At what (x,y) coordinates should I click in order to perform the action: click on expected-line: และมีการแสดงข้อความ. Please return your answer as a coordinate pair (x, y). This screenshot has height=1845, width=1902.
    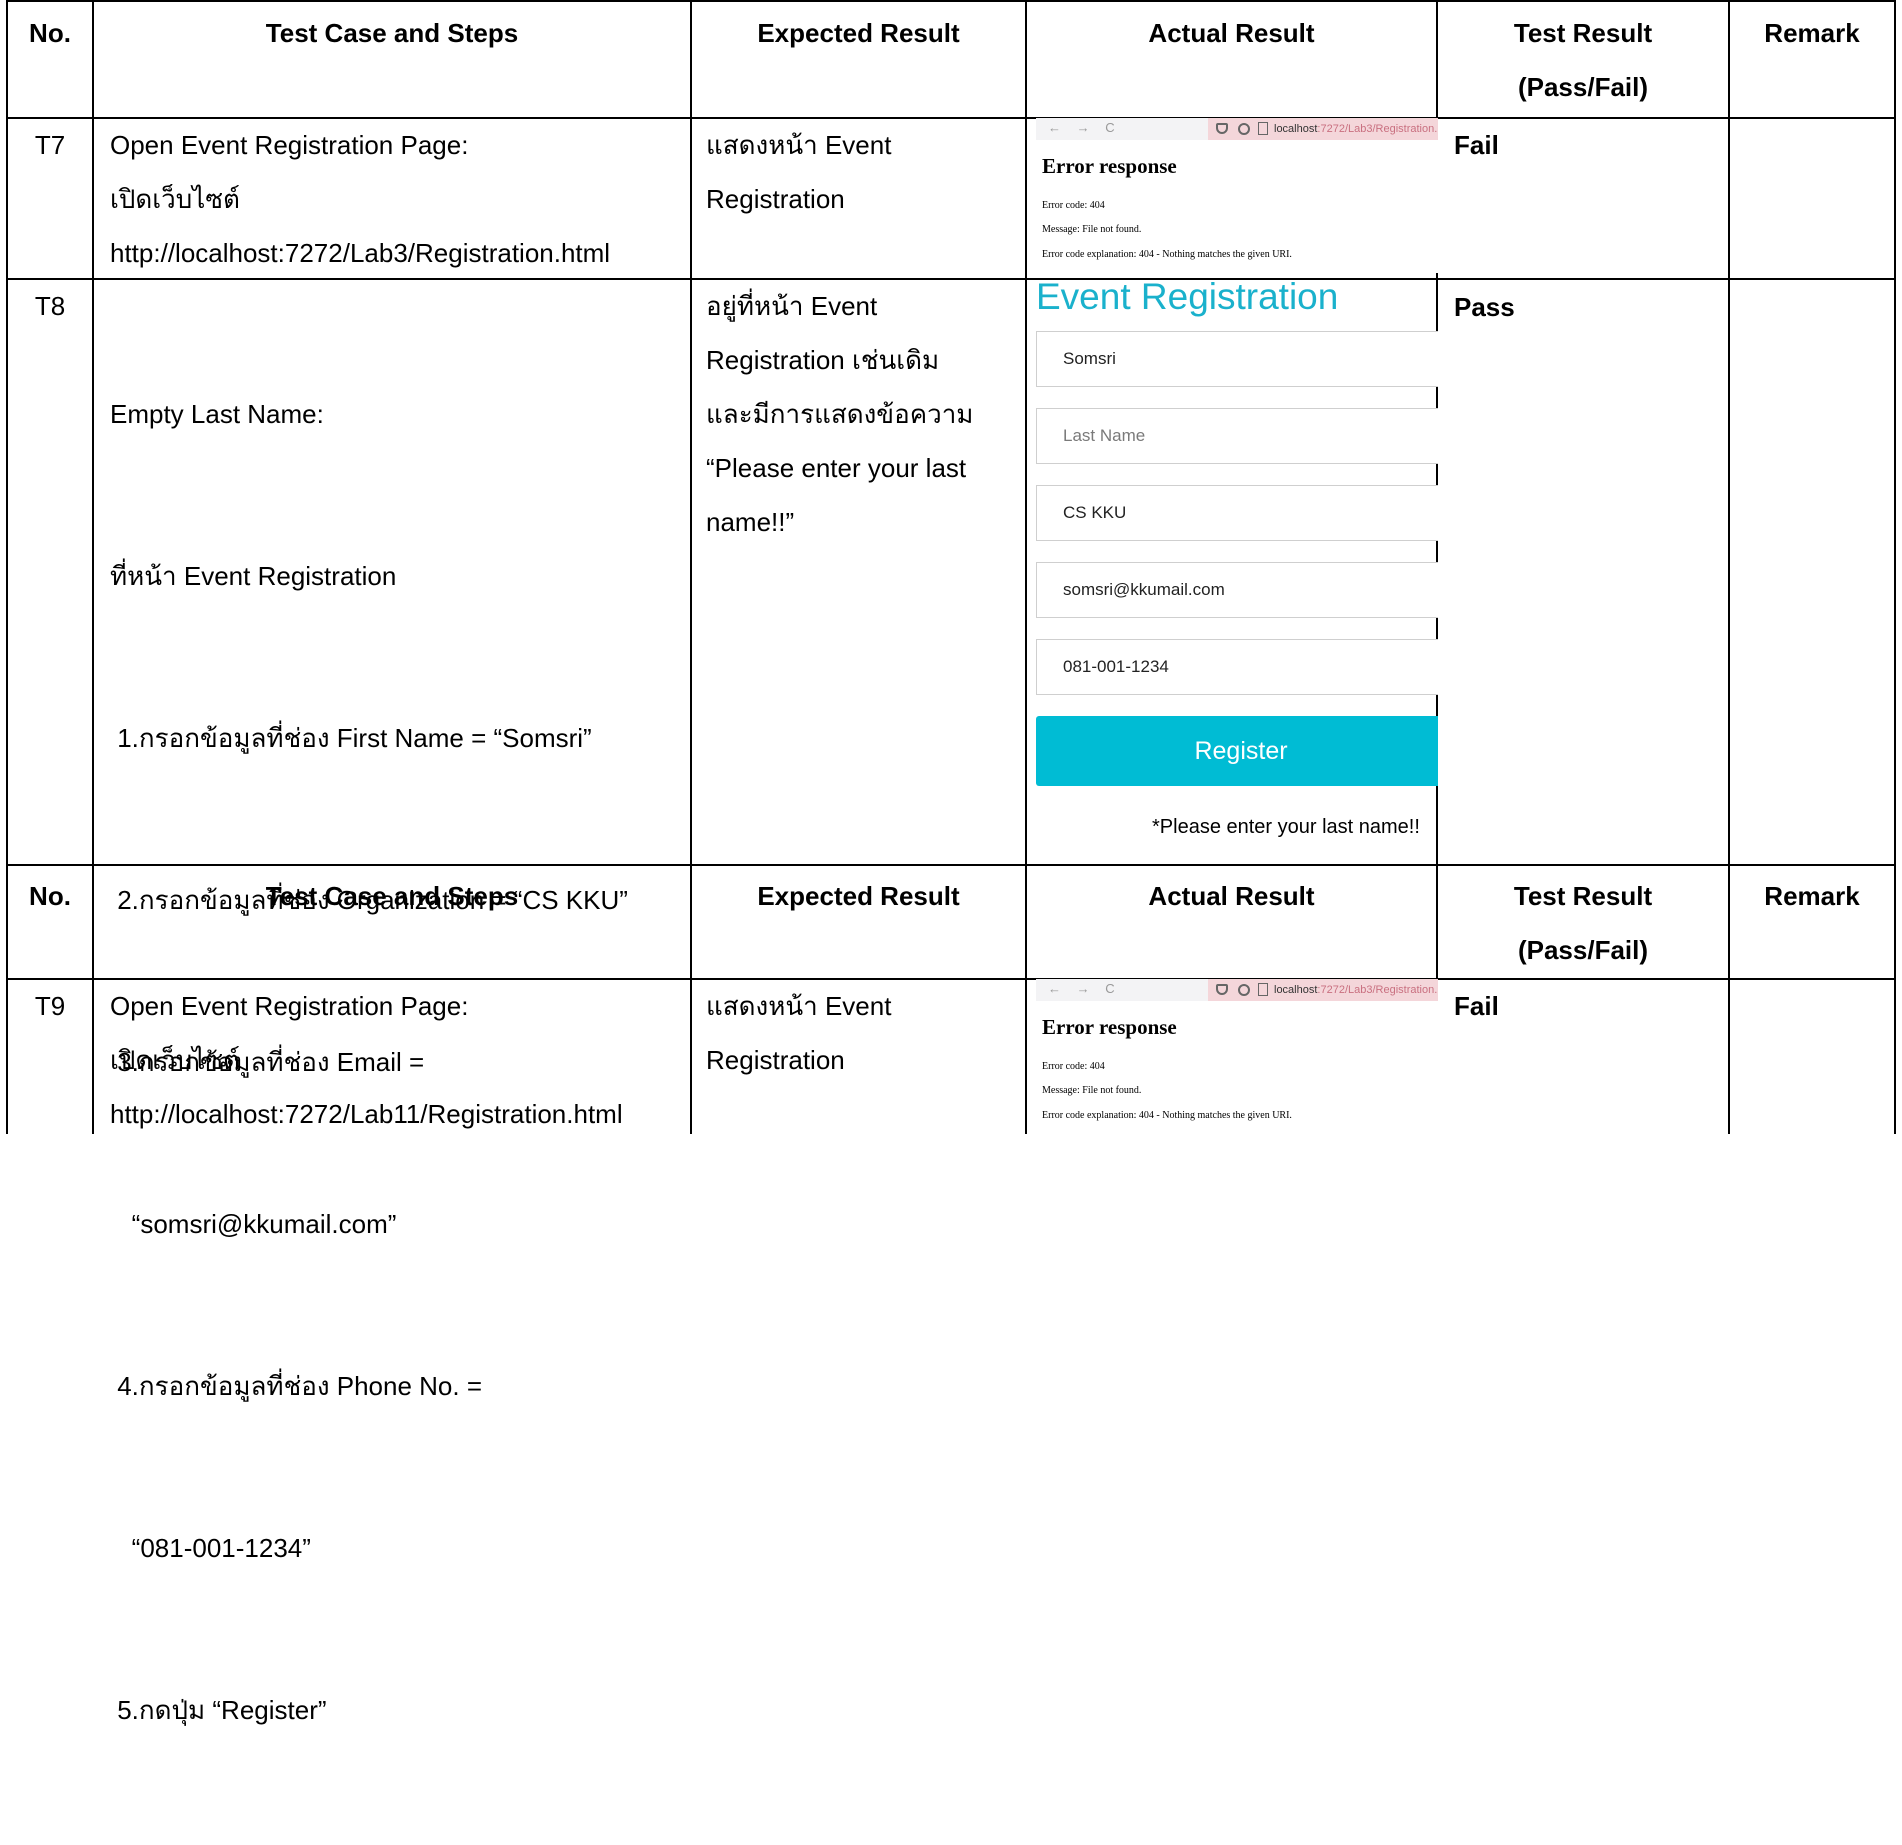
    Looking at the image, I should click on (840, 414).